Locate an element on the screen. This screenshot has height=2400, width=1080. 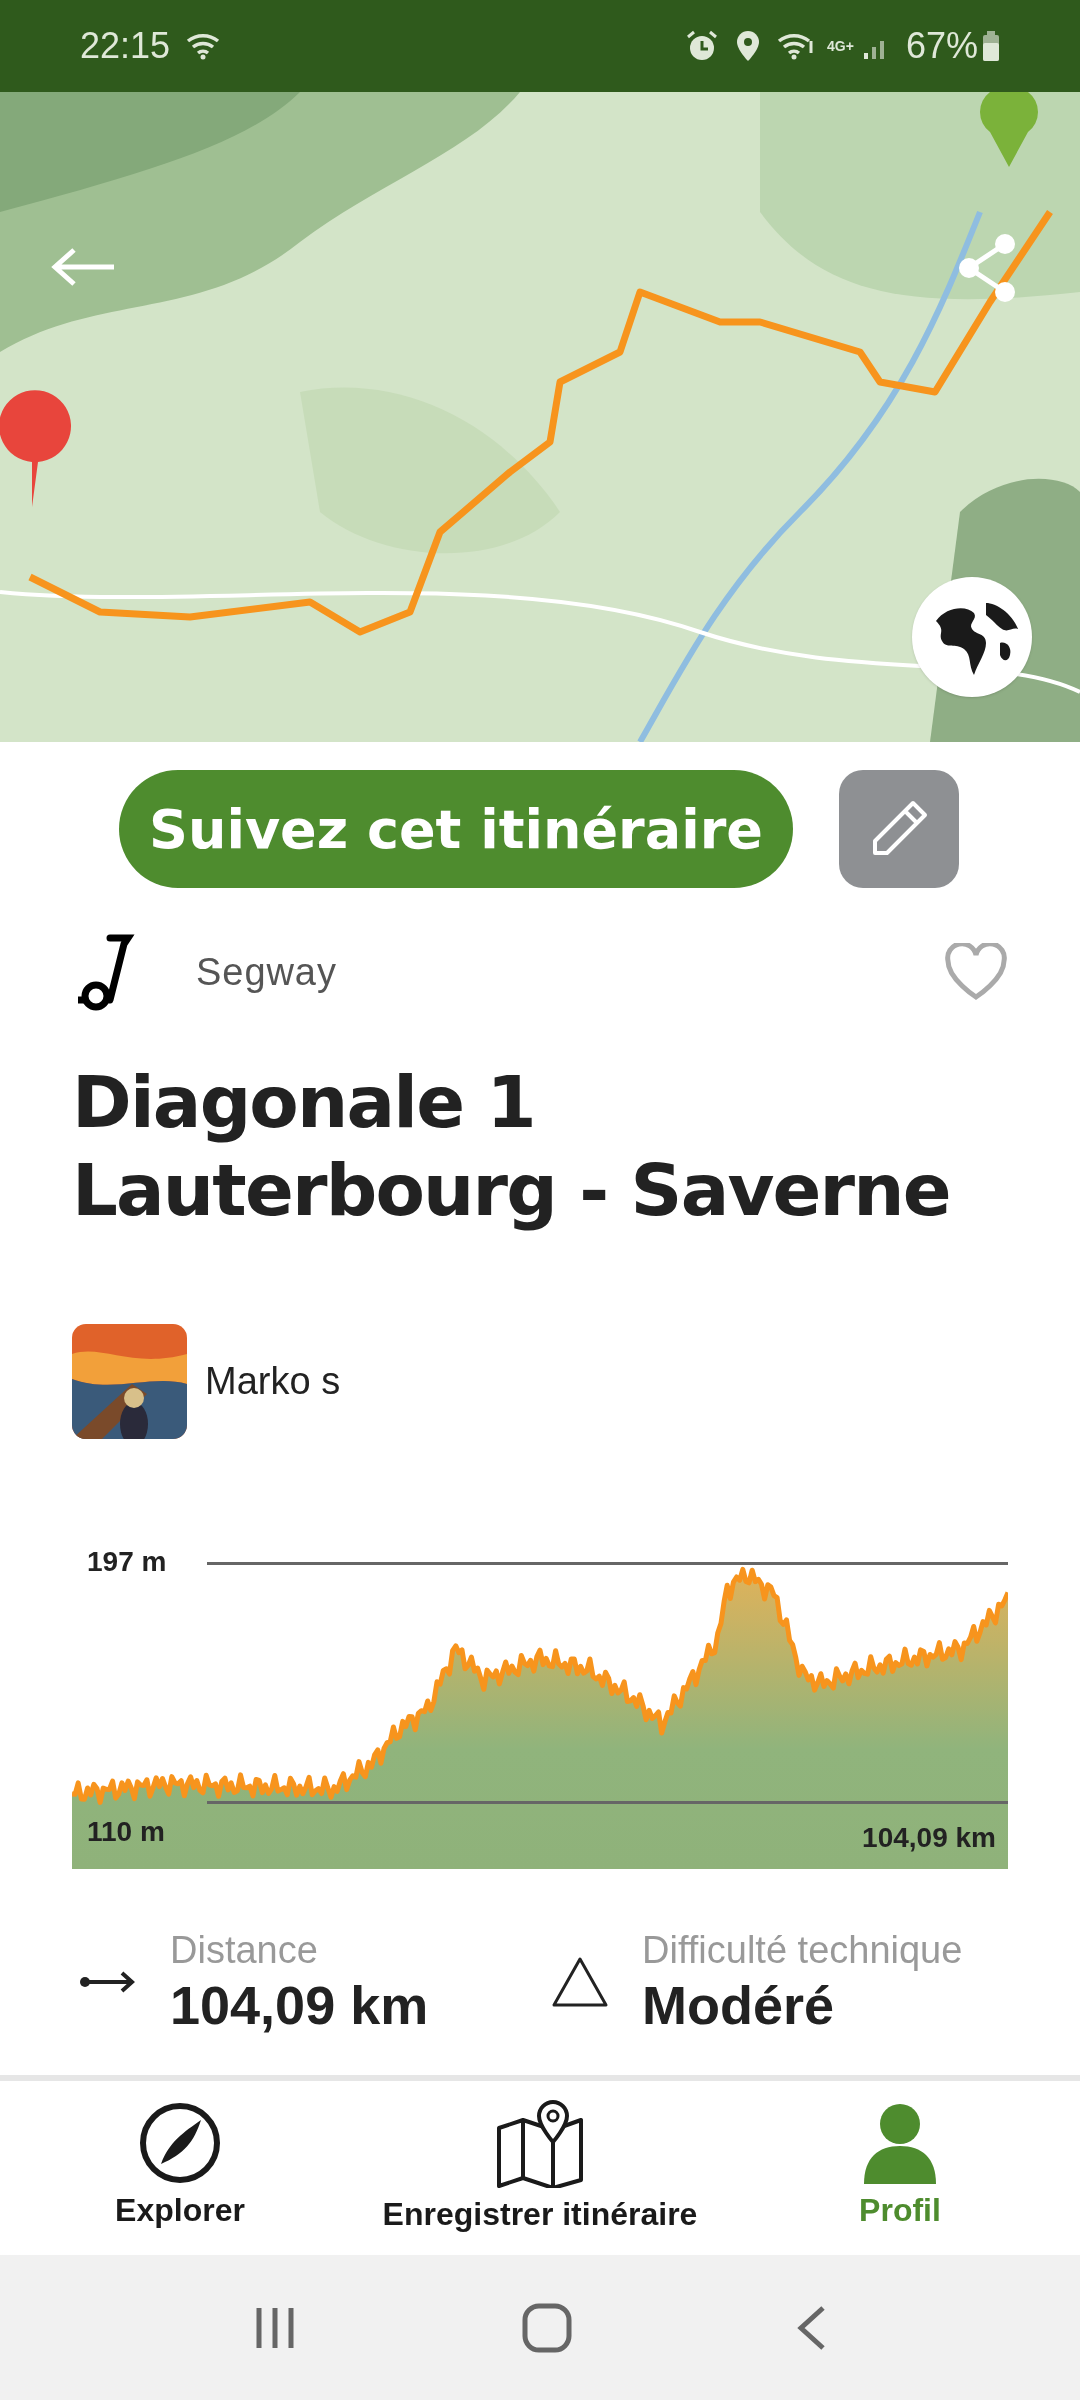
activity-type: Segway is located at coordinates (266, 972).